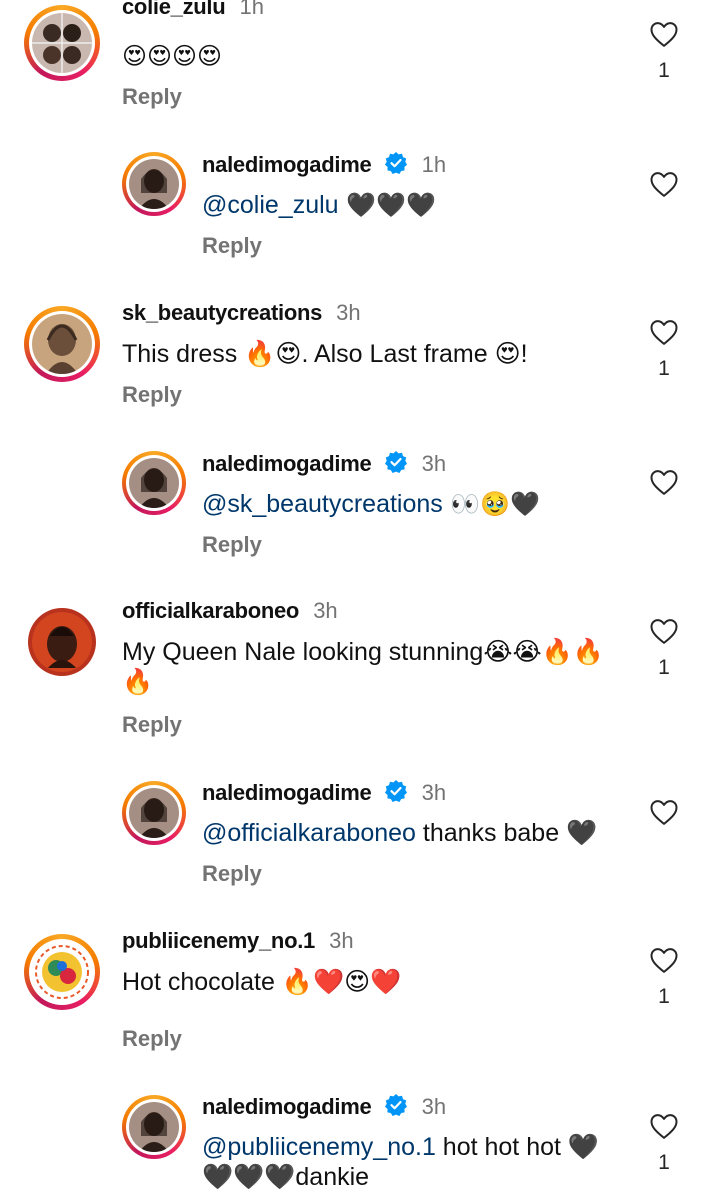  Describe the element at coordinates (218, 940) in the screenshot. I see `username: publiicenemy_no.1` at that location.